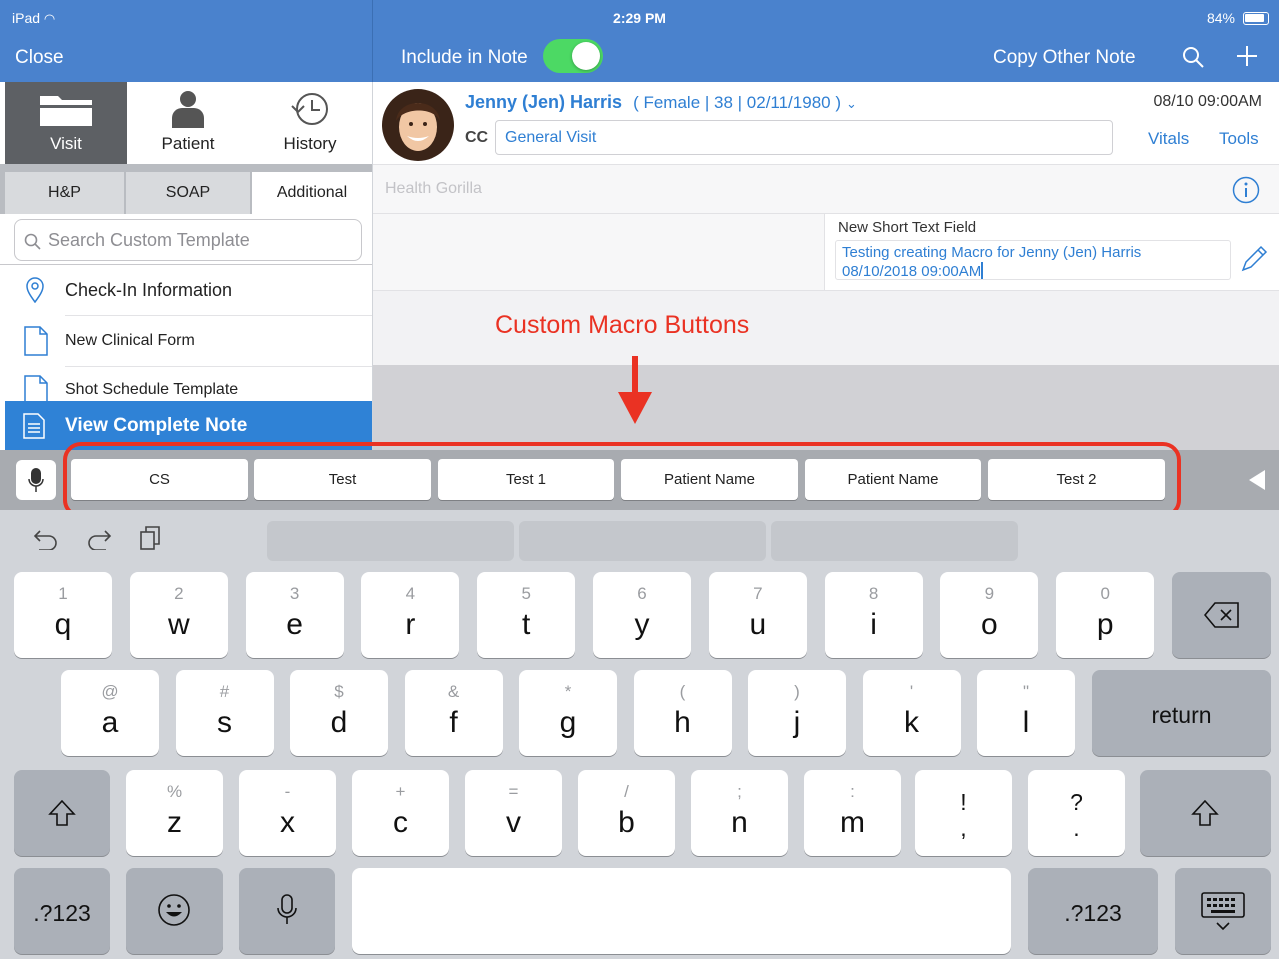 The image size is (1279, 959). What do you see at coordinates (294, 615) in the screenshot?
I see `key-e: 3e` at bounding box center [294, 615].